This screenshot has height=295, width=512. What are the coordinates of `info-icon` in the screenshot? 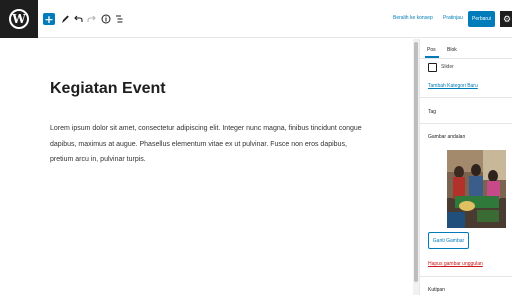 It's located at (105, 19).